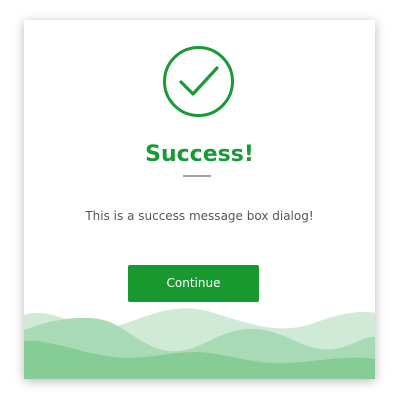 The width and height of the screenshot is (401, 405). I want to click on continue-button: Continue, so click(193, 283).